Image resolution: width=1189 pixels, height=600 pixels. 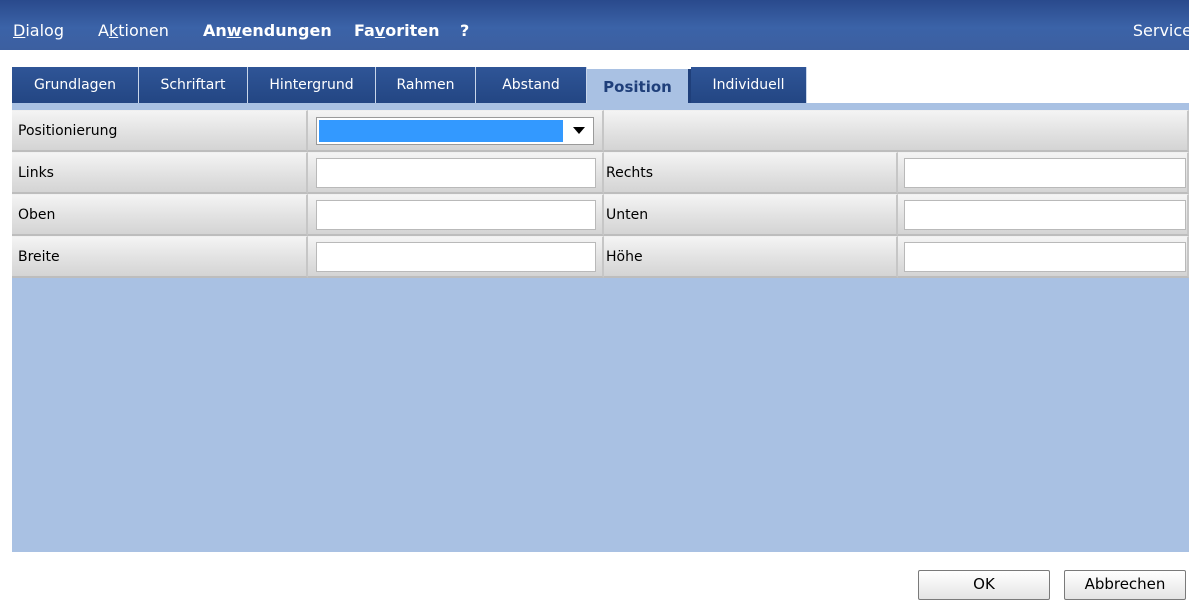 I want to click on cancel-button: Abbrechen, so click(x=1125, y=585).